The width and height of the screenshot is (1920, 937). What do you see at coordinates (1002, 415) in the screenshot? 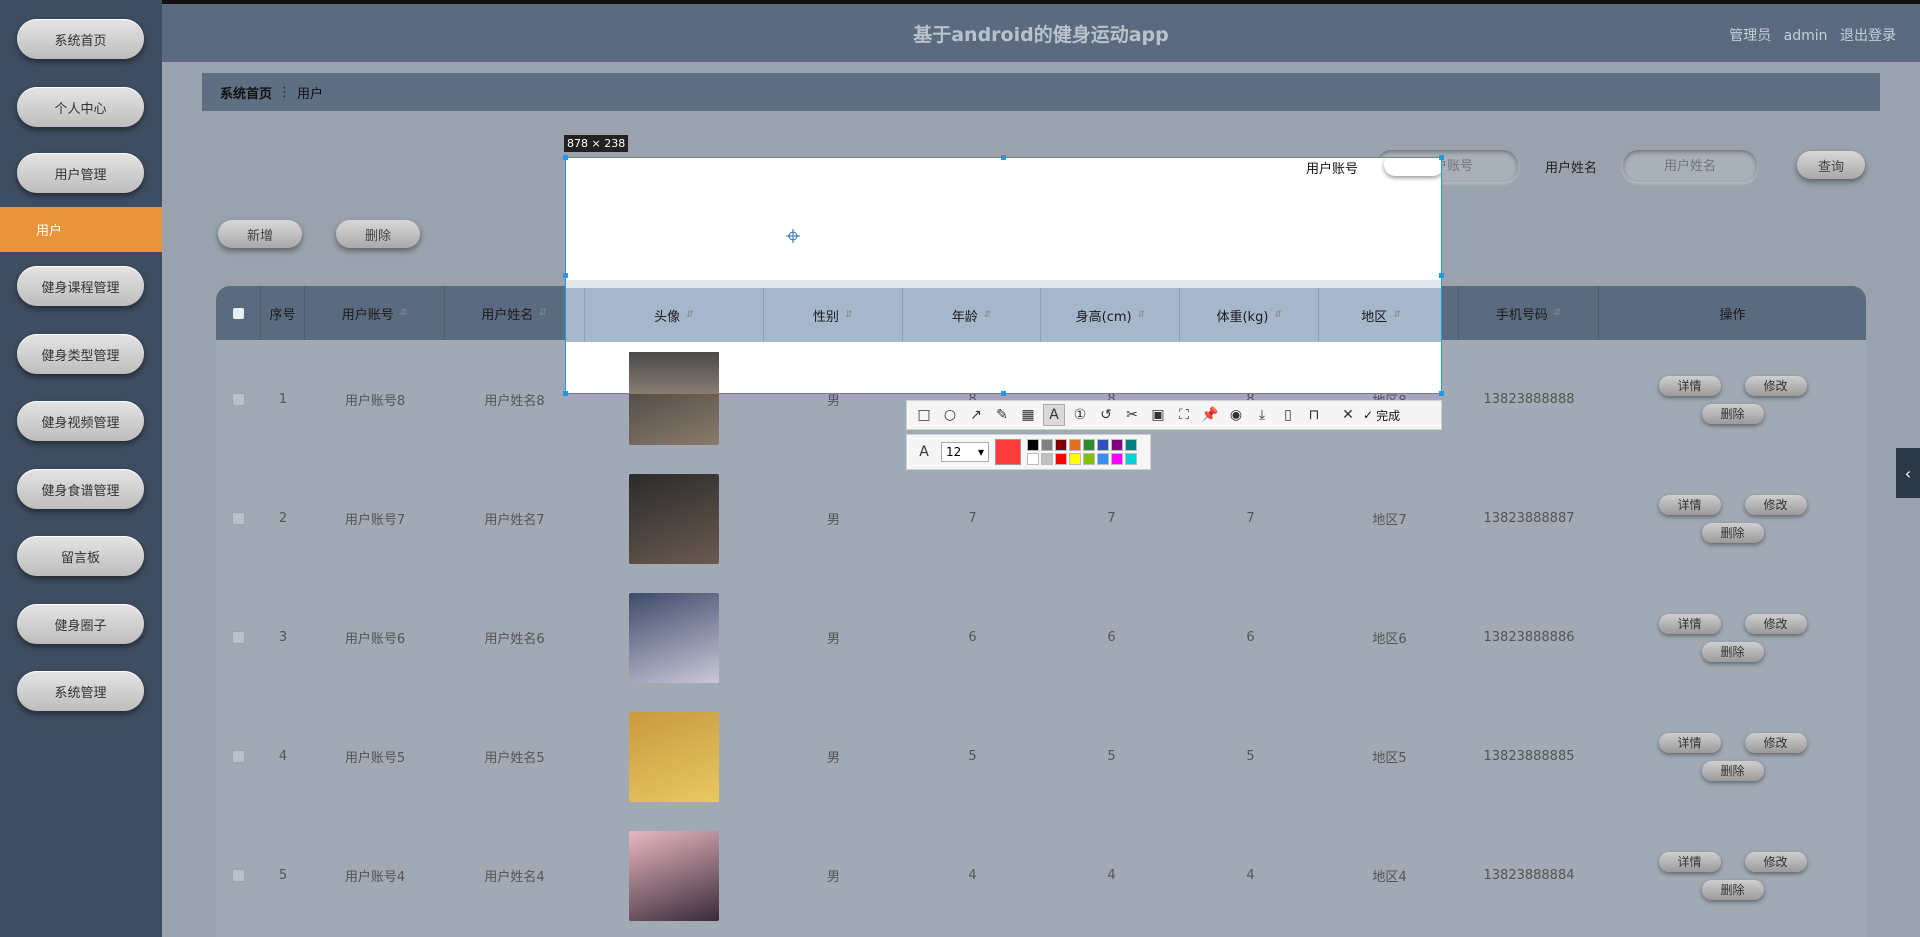
I see `pencil-icon: ✎` at bounding box center [1002, 415].